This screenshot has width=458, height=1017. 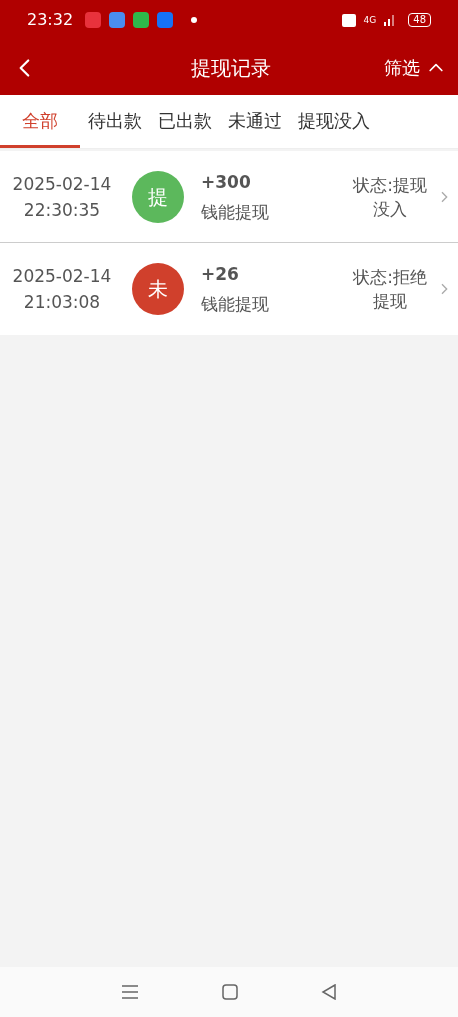 I want to click on record-status: 状态:拒绝提现, so click(x=390, y=289).